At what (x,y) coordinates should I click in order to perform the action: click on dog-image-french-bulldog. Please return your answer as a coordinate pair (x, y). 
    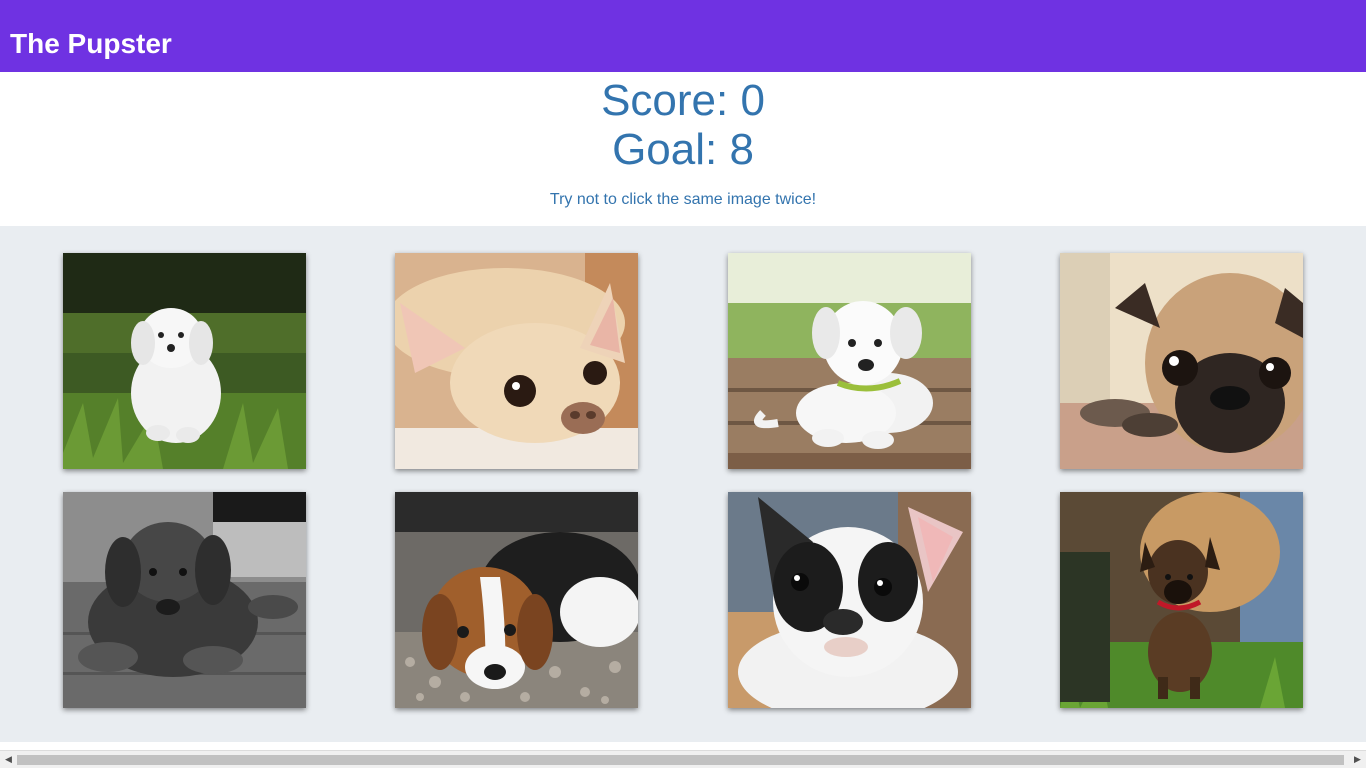
    Looking at the image, I should click on (849, 600).